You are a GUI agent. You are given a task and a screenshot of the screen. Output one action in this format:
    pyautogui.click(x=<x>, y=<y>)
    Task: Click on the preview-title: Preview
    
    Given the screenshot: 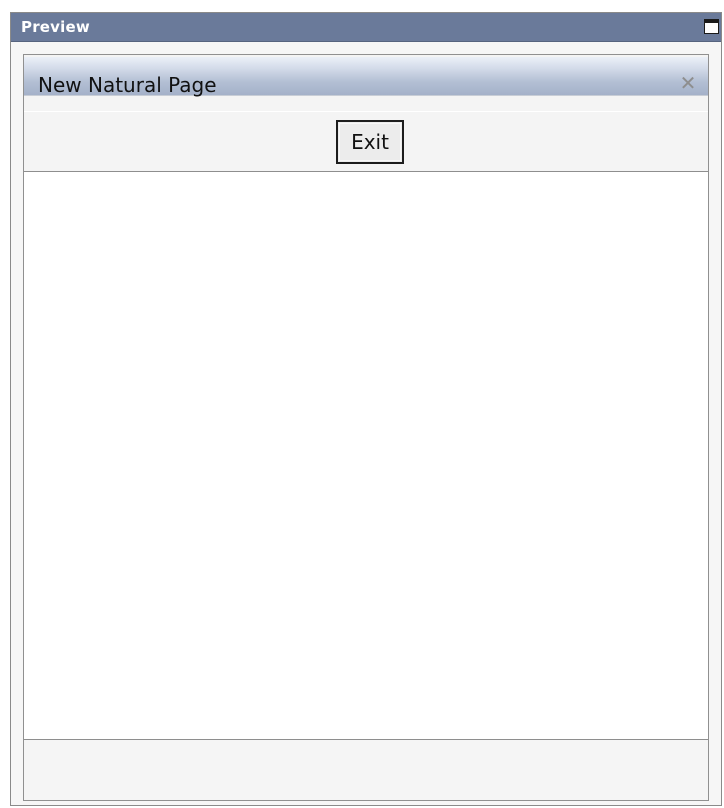 What is the action you would take?
    pyautogui.click(x=55, y=27)
    